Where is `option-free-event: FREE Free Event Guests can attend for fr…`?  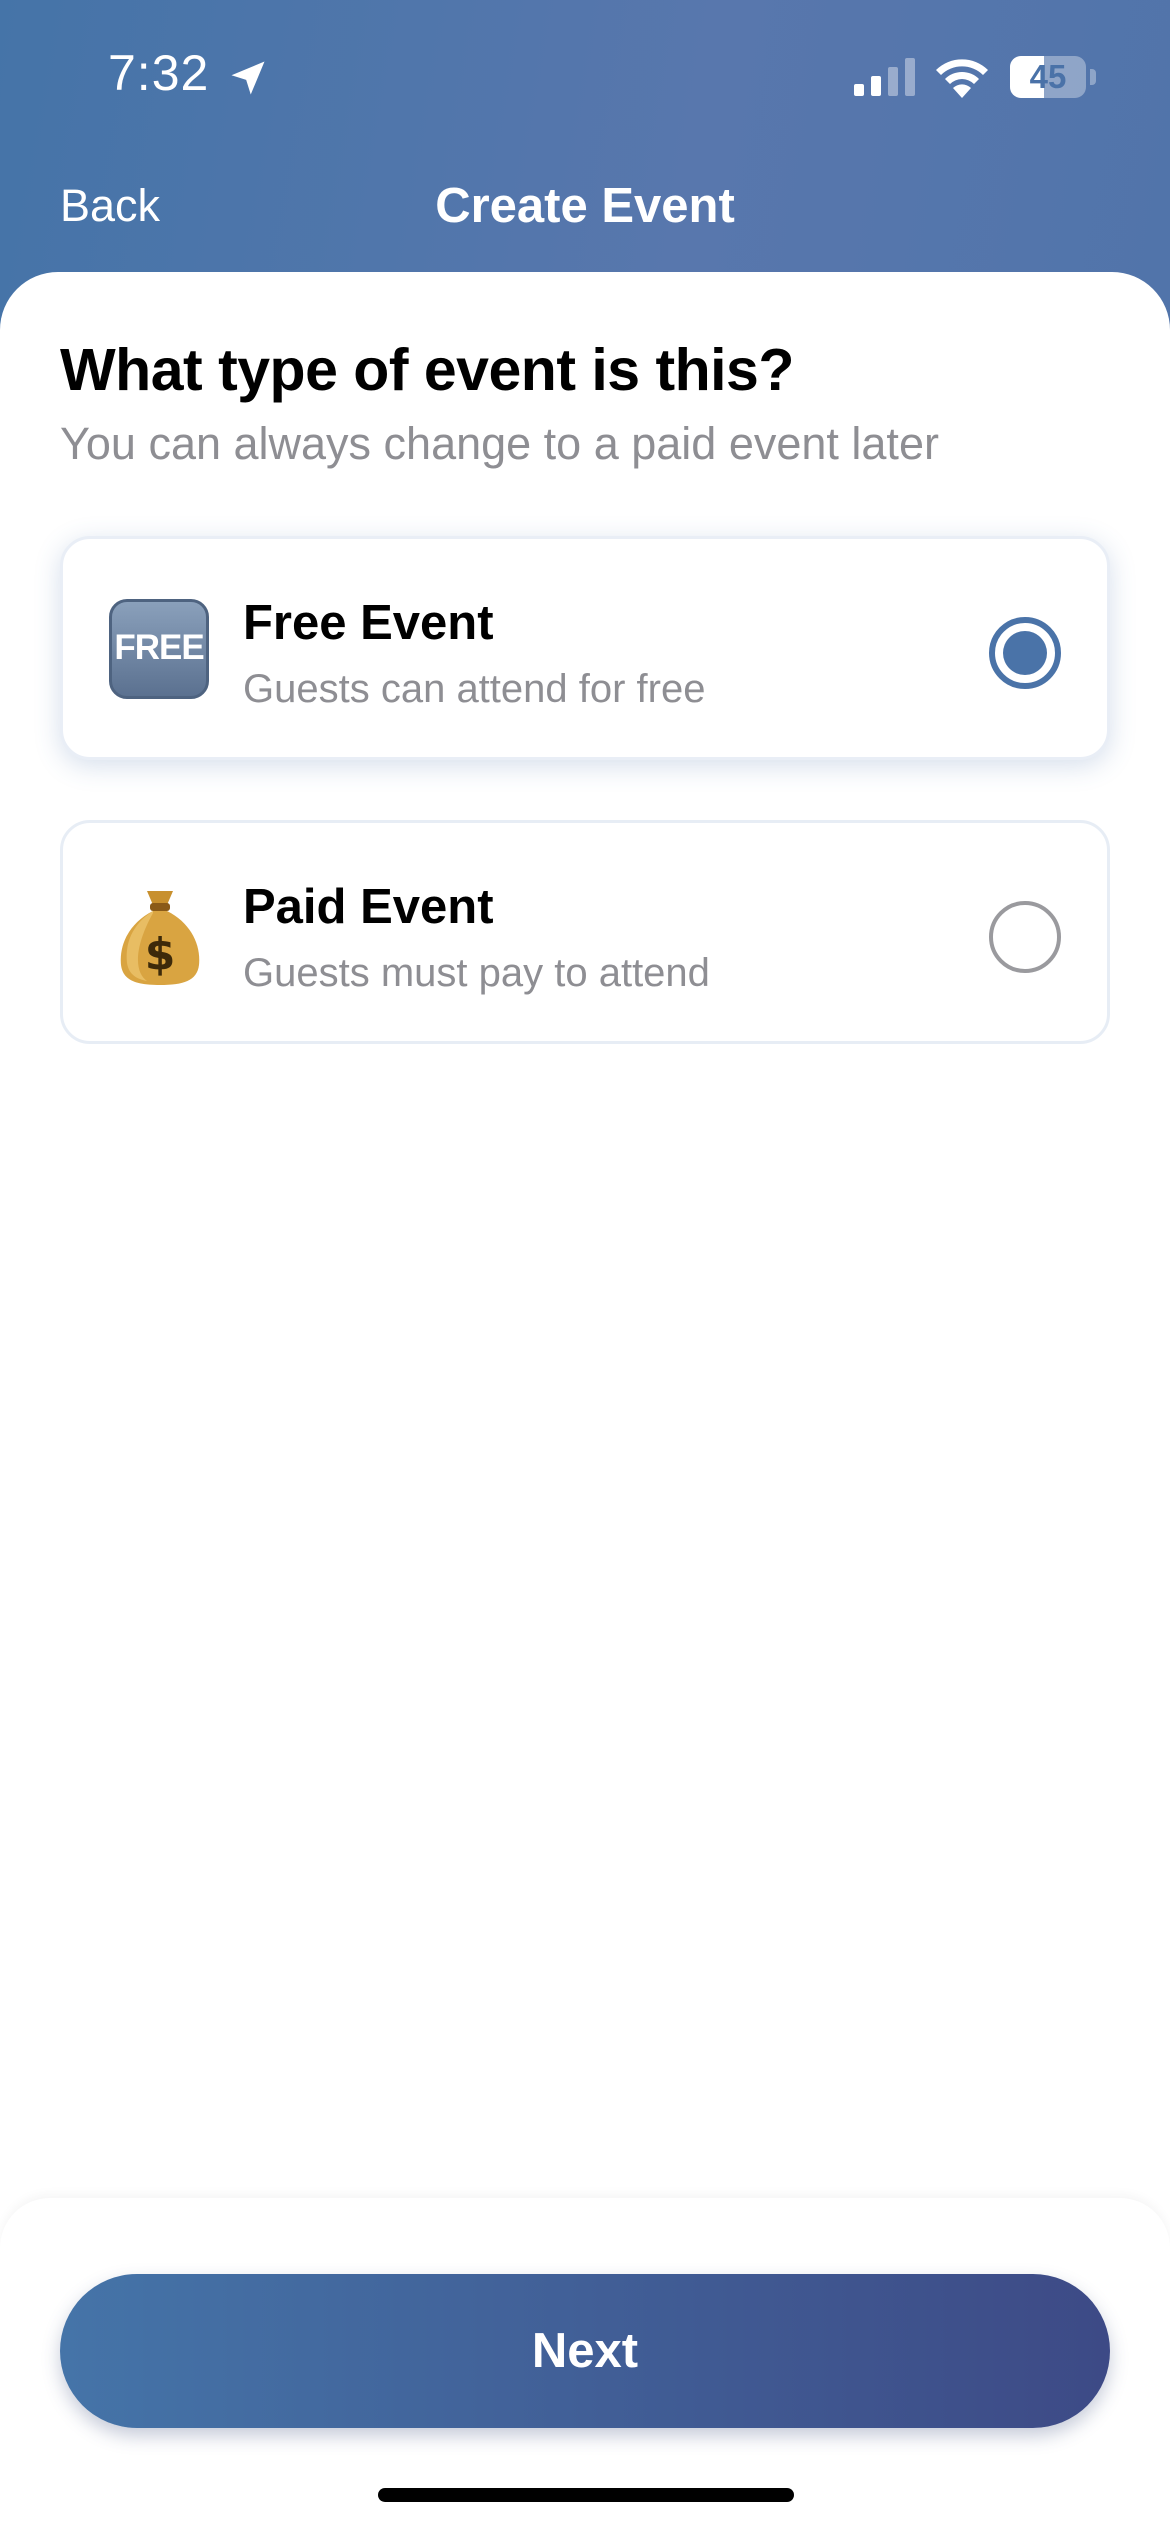
option-free-event: FREE Free Event Guests can attend for fr… is located at coordinates (585, 648).